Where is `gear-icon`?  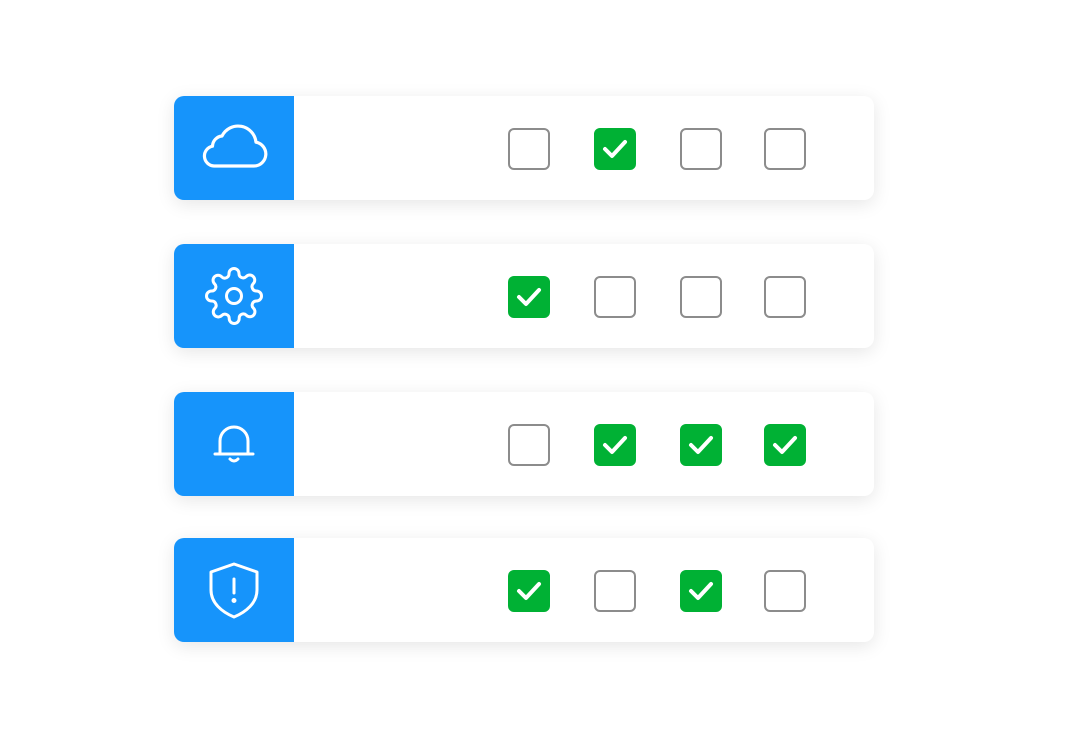 gear-icon is located at coordinates (234, 296).